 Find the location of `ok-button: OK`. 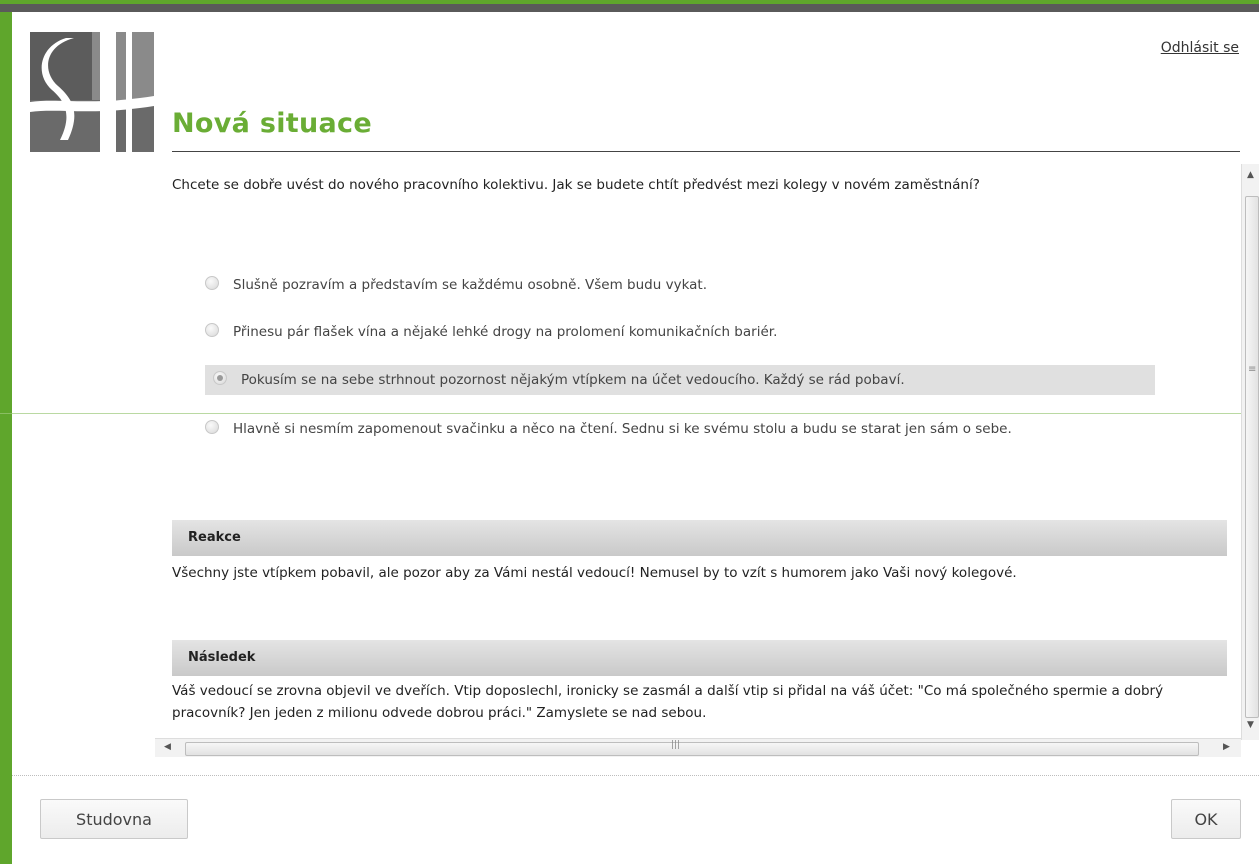

ok-button: OK is located at coordinates (1206, 819).